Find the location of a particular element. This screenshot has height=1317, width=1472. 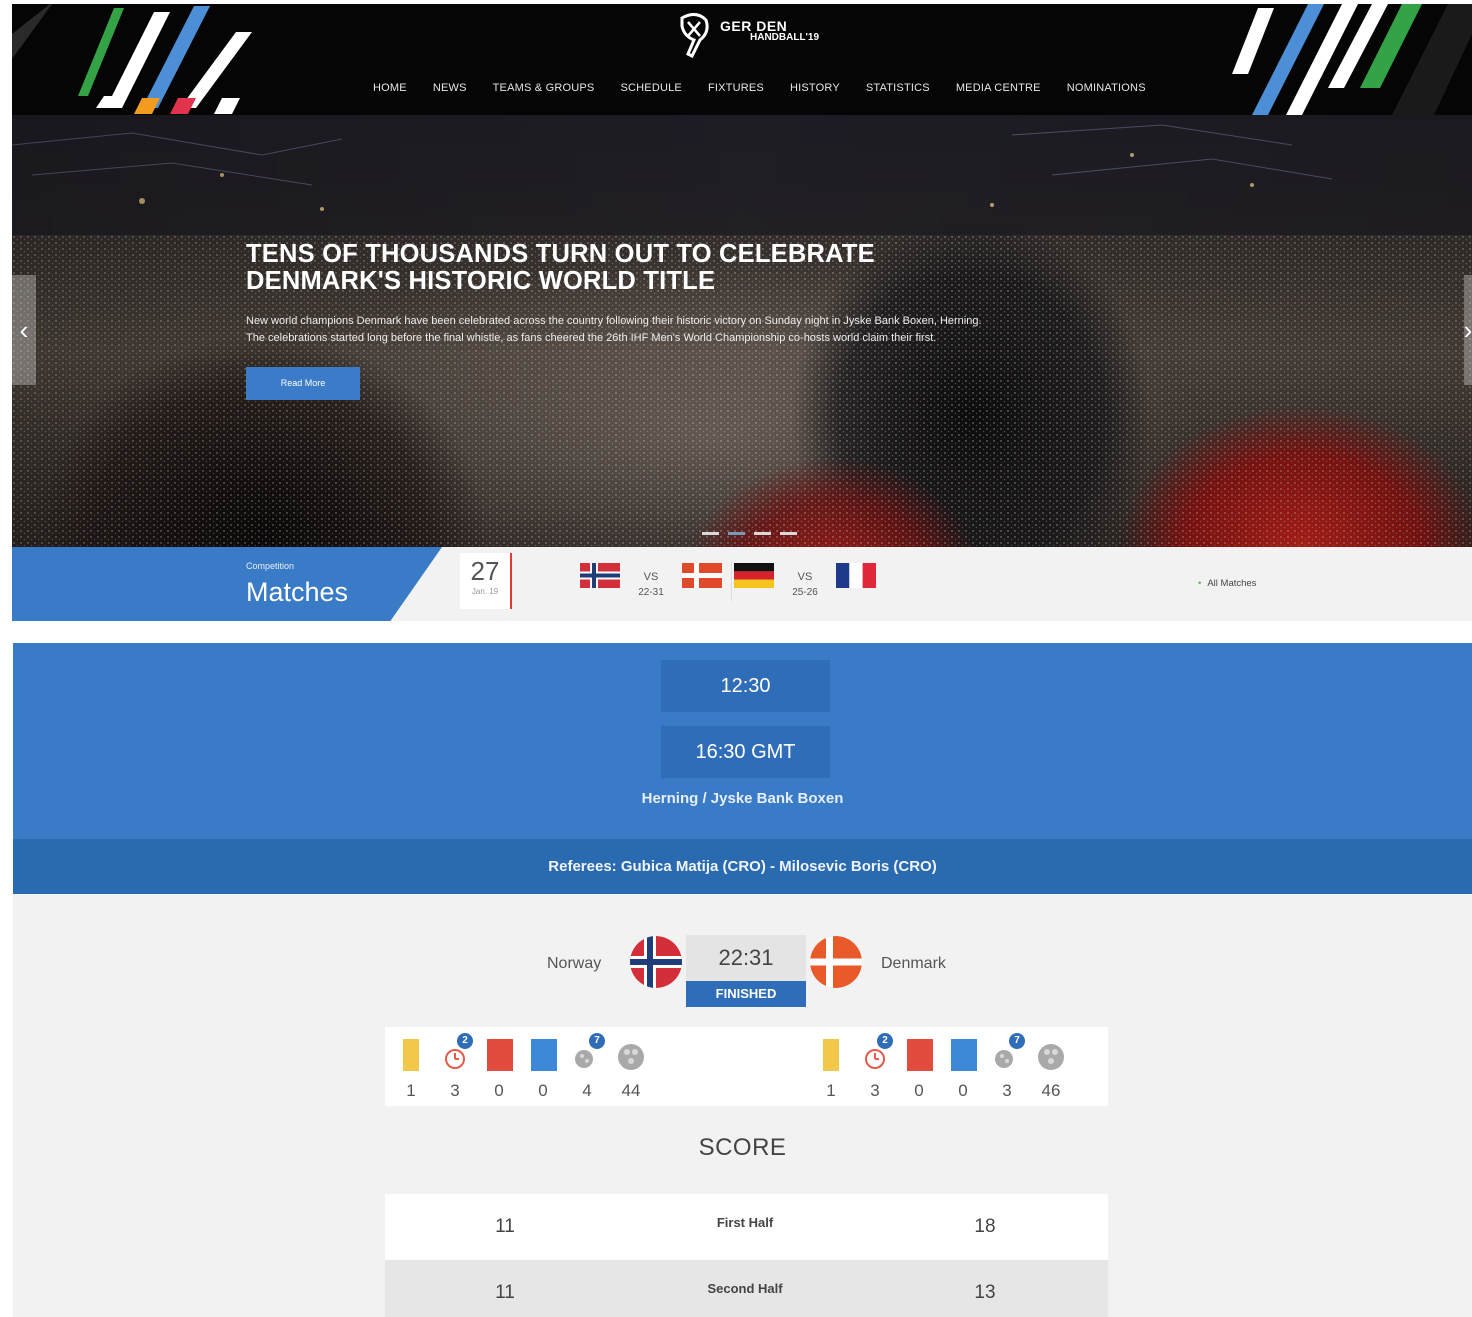

nav-media-centre: MEDIA CENTRE is located at coordinates (998, 88).